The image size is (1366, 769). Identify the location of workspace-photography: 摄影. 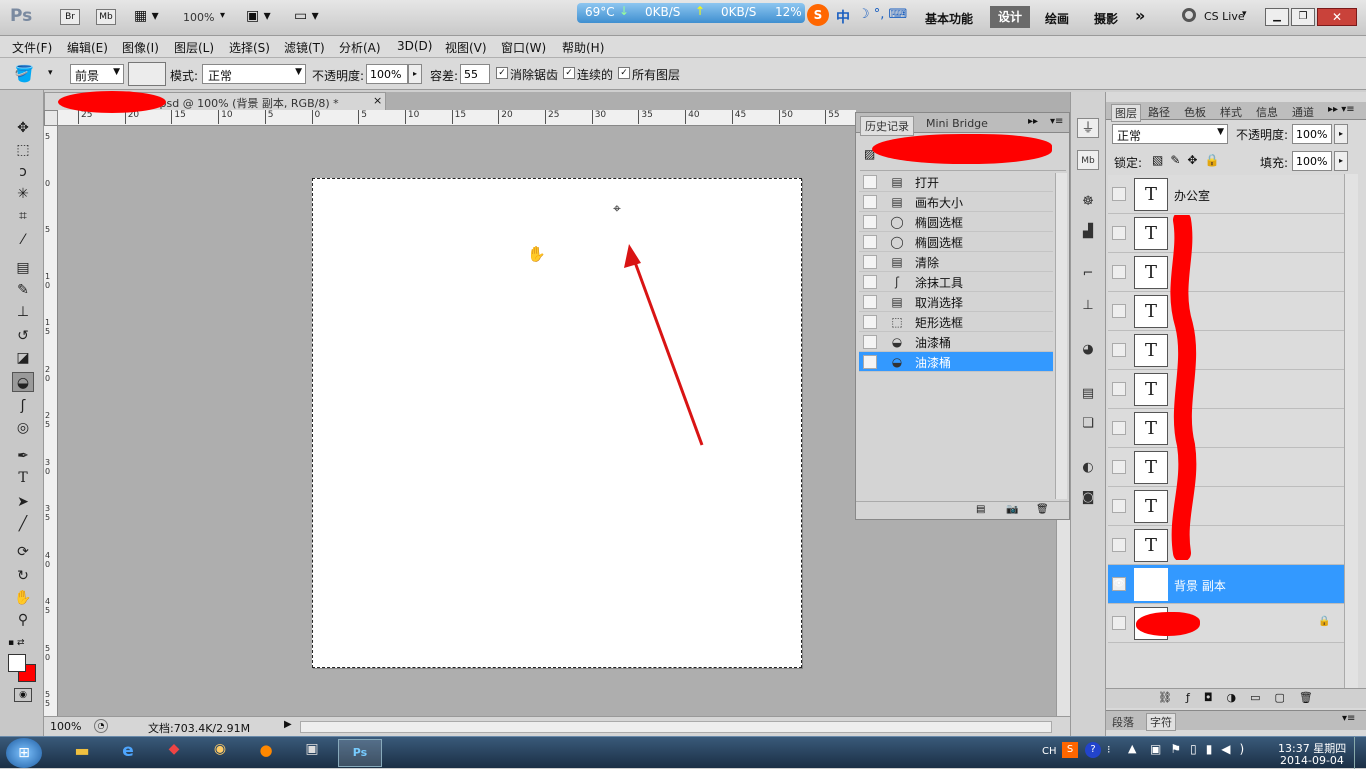
(1106, 18).